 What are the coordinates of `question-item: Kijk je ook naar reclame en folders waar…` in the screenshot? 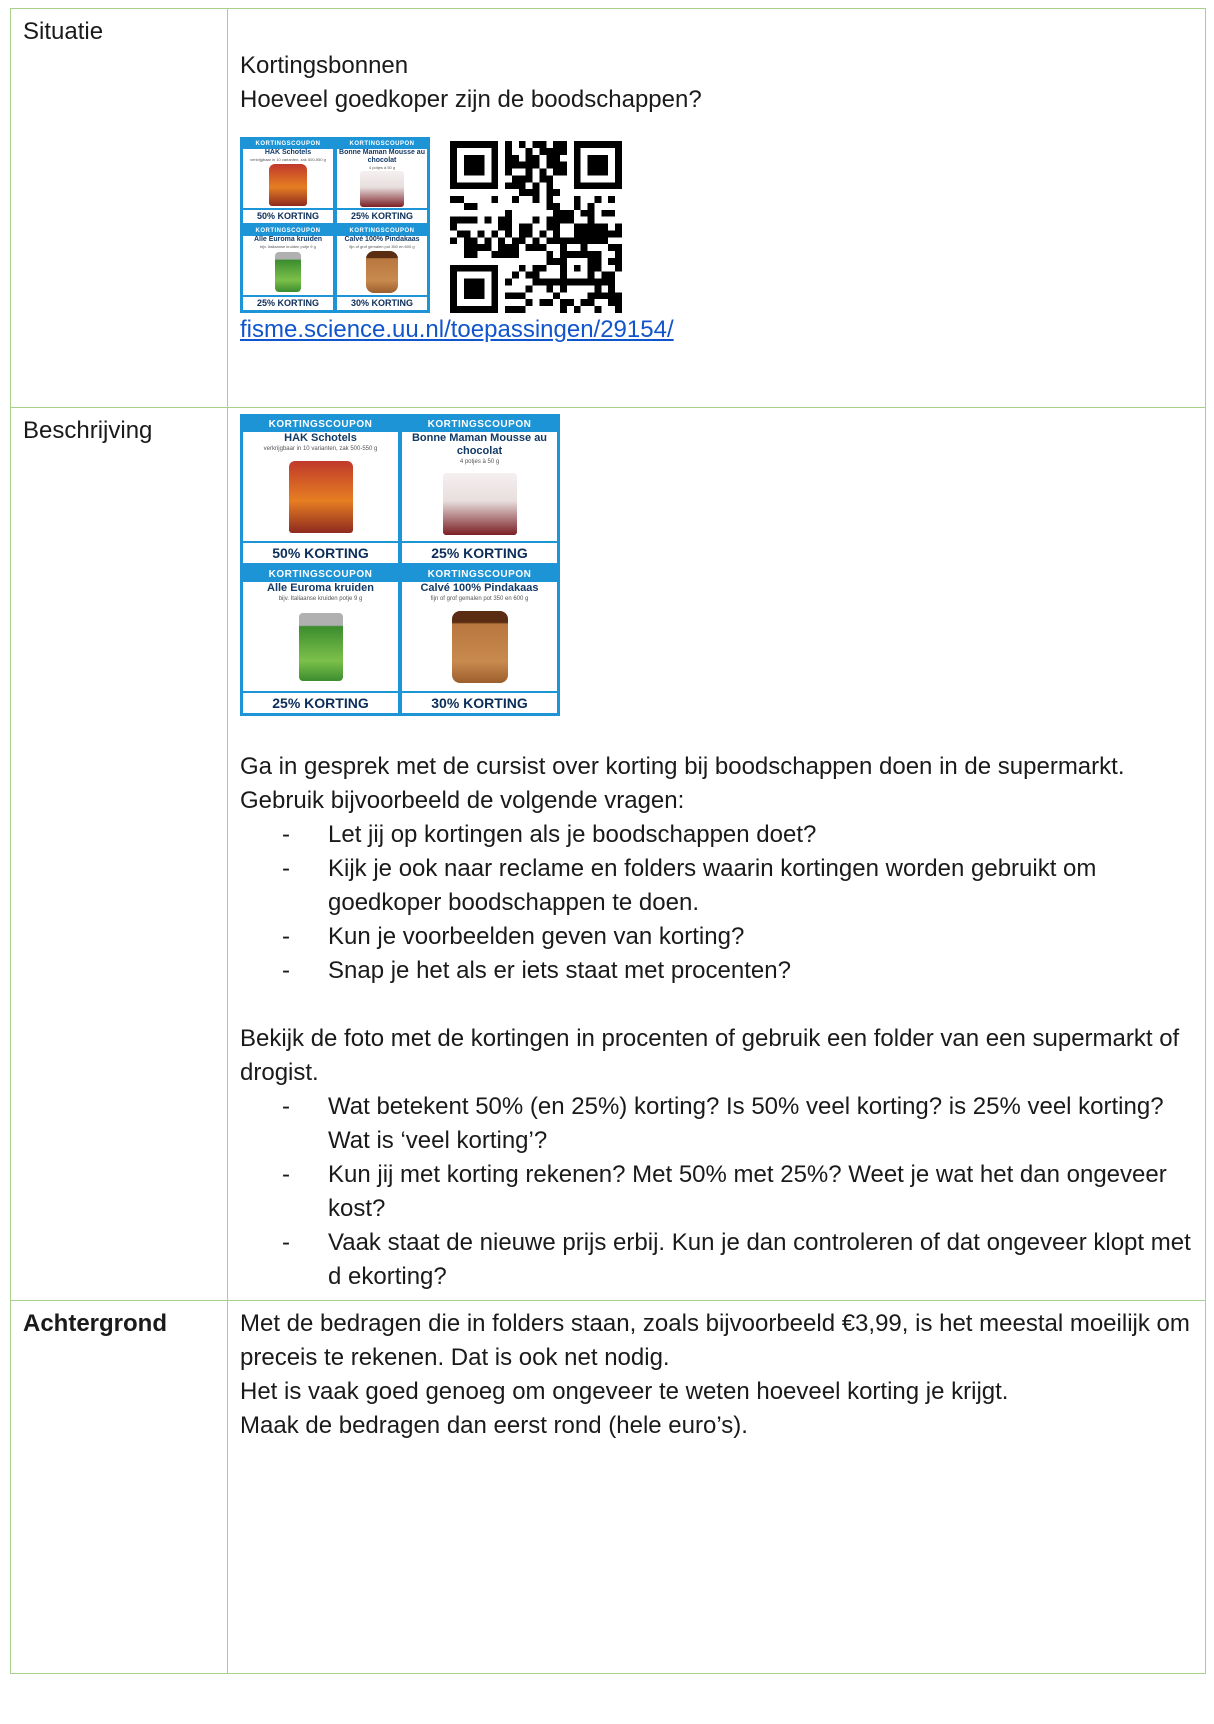 It's located at (737, 886).